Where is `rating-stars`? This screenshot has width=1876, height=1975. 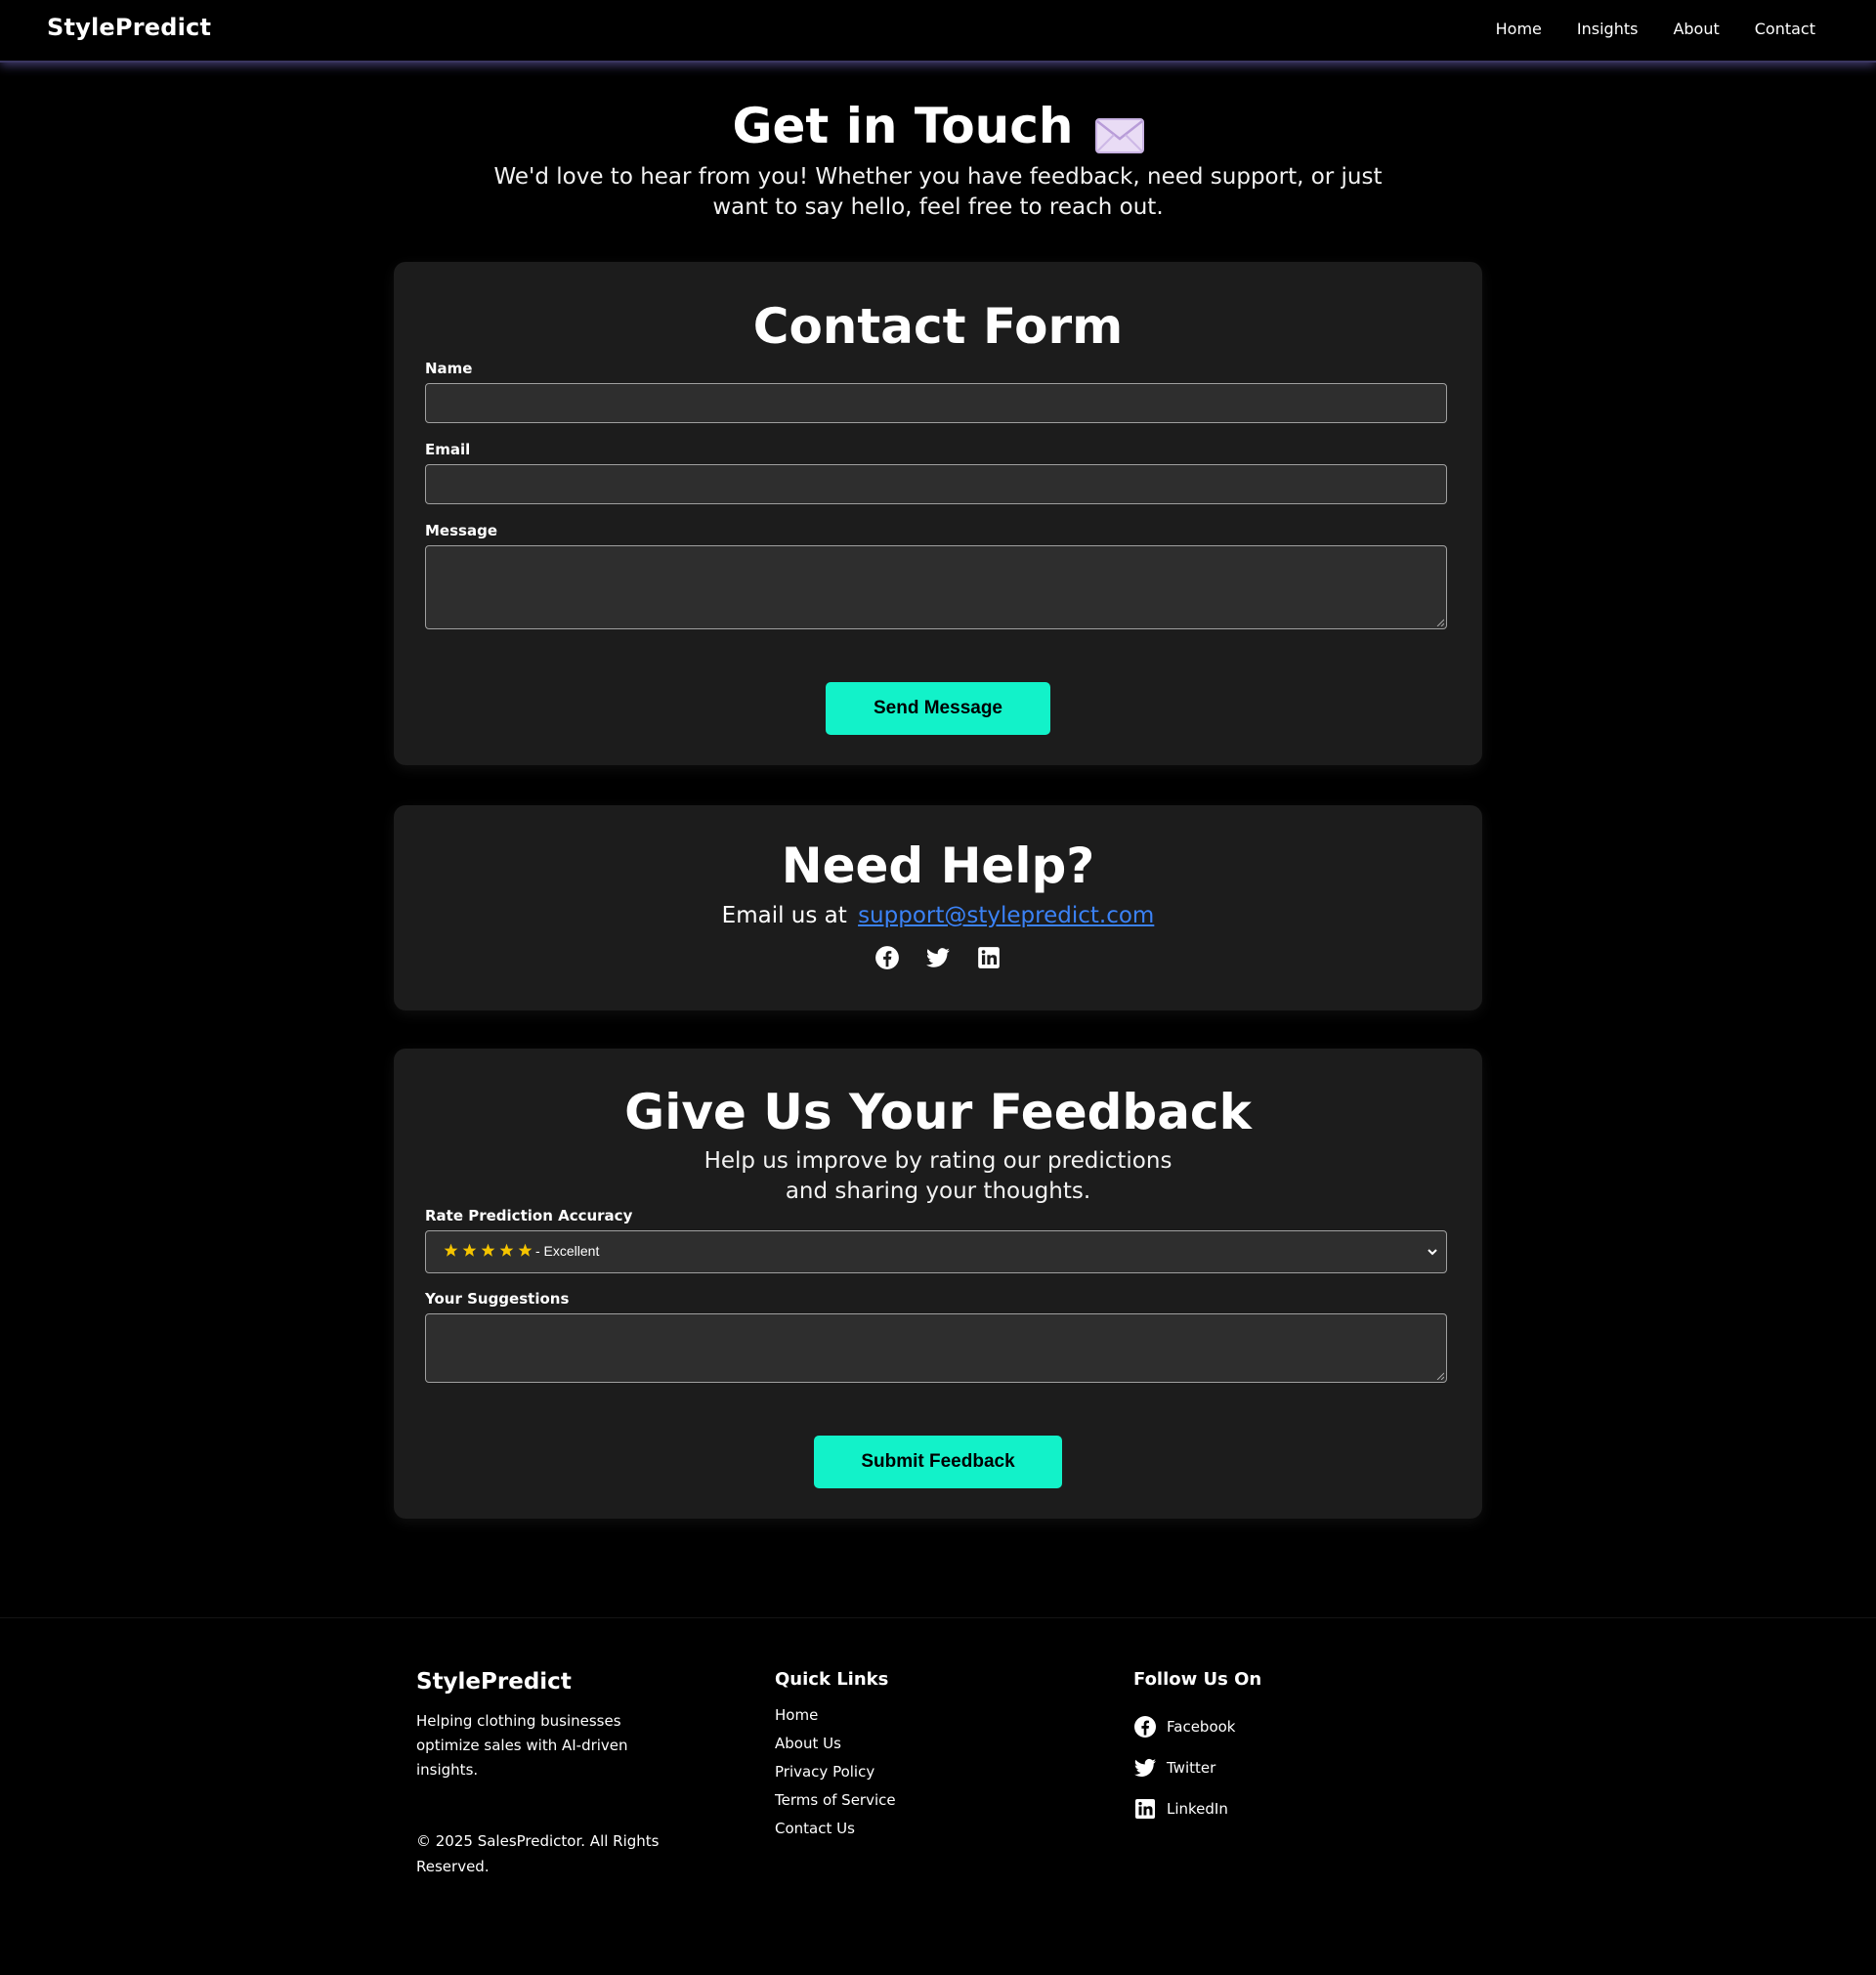 rating-stars is located at coordinates (488, 1251).